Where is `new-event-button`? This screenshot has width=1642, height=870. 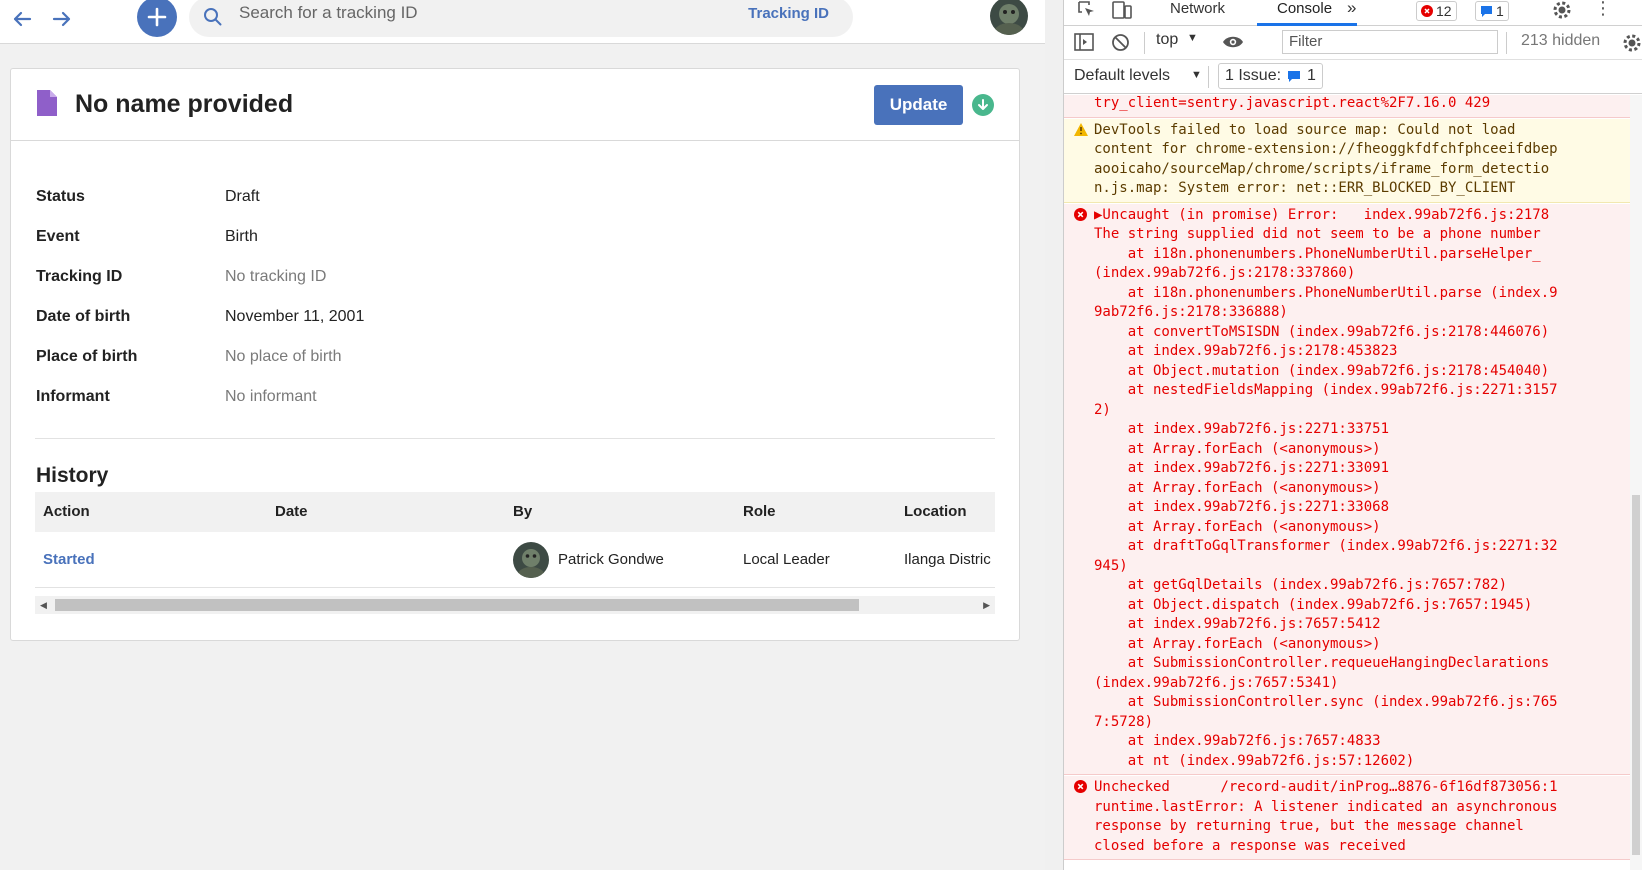 new-event-button is located at coordinates (157, 18).